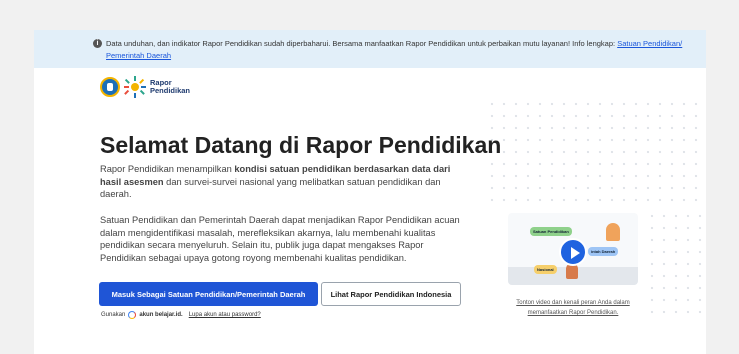 This screenshot has height=354, width=739. What do you see at coordinates (170, 90) in the screenshot?
I see `logo-line-2: Pendidikan` at bounding box center [170, 90].